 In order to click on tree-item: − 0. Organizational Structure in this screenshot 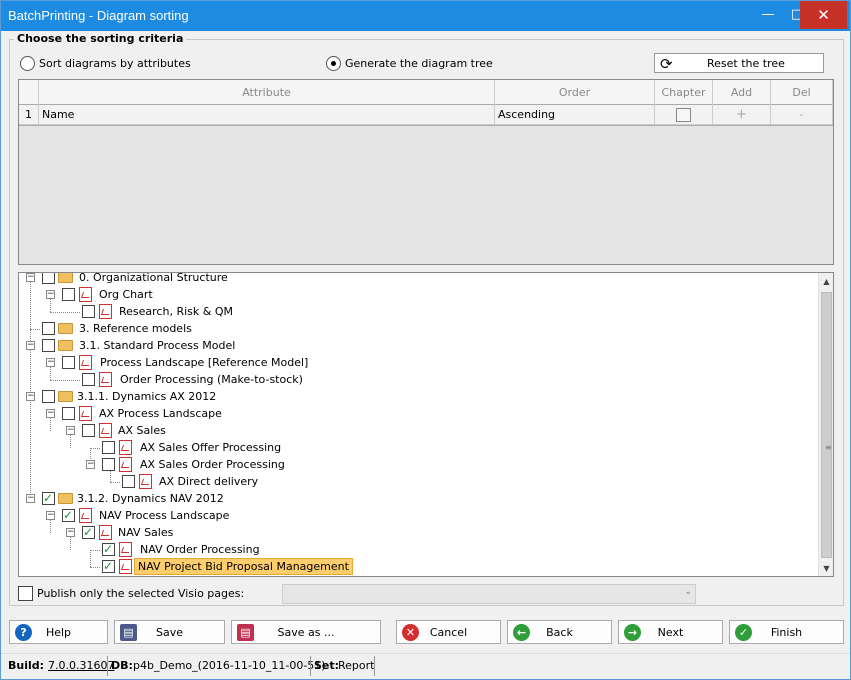, I will do `click(414, 279)`.